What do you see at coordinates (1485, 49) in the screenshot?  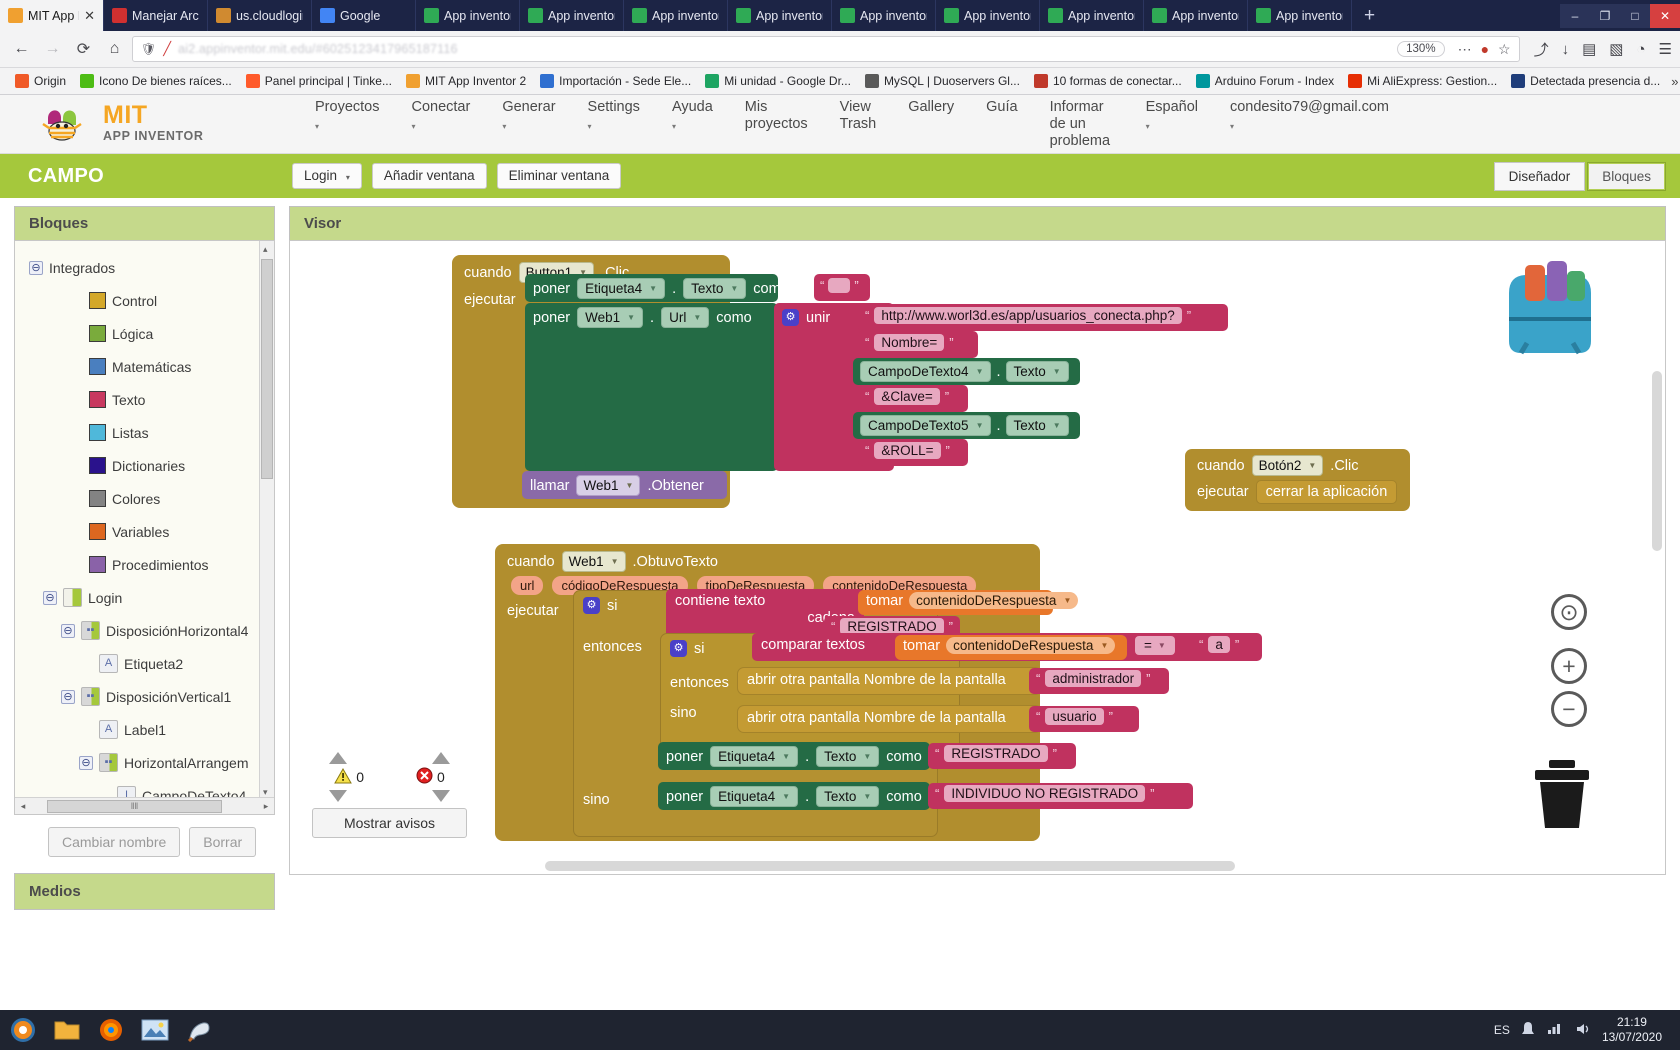 I see `pocket-icon: ●` at bounding box center [1485, 49].